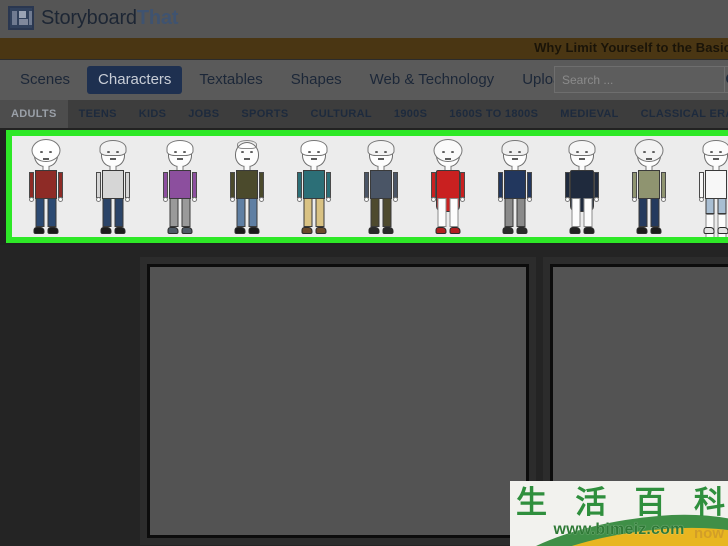 The image size is (728, 546). I want to click on brand-logo: StoryboardThat, so click(93, 18).